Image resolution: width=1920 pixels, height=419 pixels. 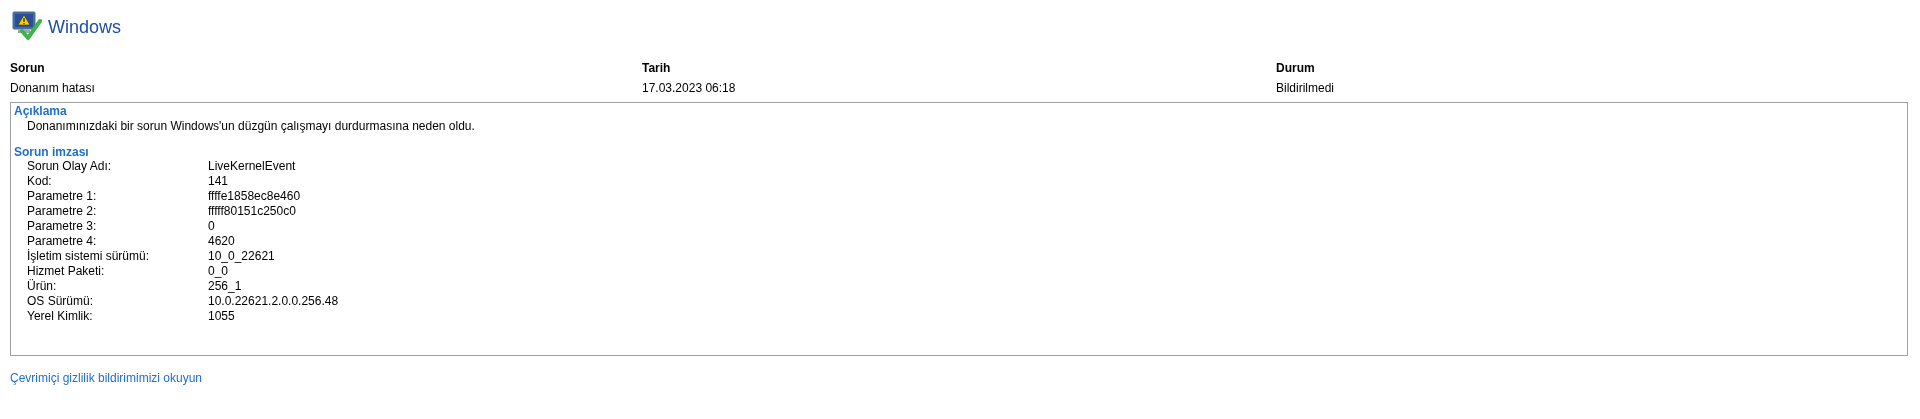 What do you see at coordinates (26, 24) in the screenshot?
I see `monitor-warning-check-icon` at bounding box center [26, 24].